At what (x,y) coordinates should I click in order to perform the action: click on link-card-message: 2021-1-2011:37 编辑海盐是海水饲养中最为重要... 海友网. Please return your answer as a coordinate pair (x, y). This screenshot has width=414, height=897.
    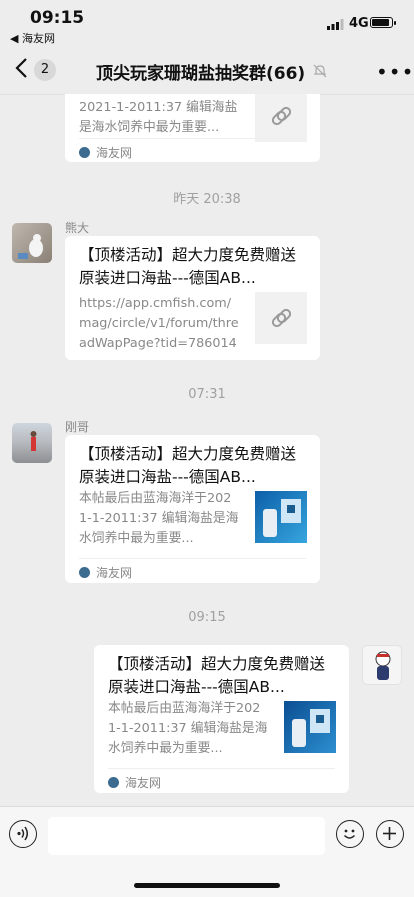
    Looking at the image, I should click on (192, 128).